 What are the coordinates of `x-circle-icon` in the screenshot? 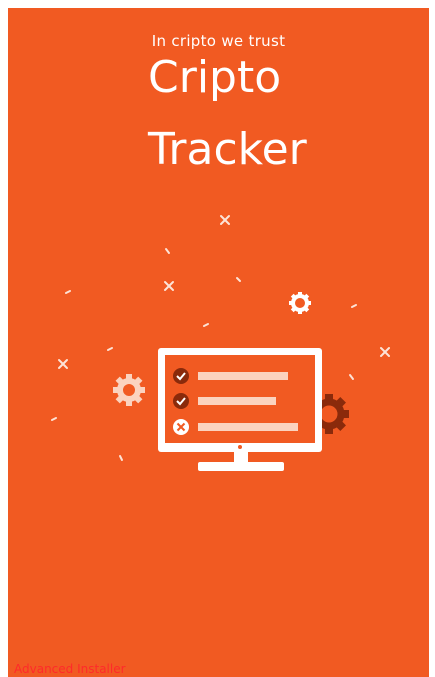 It's located at (181, 427).